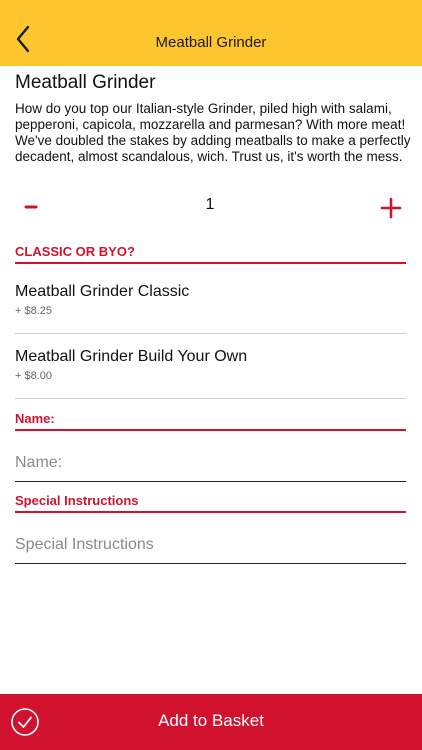 The height and width of the screenshot is (750, 422). I want to click on quantity-value: 1, so click(210, 204).